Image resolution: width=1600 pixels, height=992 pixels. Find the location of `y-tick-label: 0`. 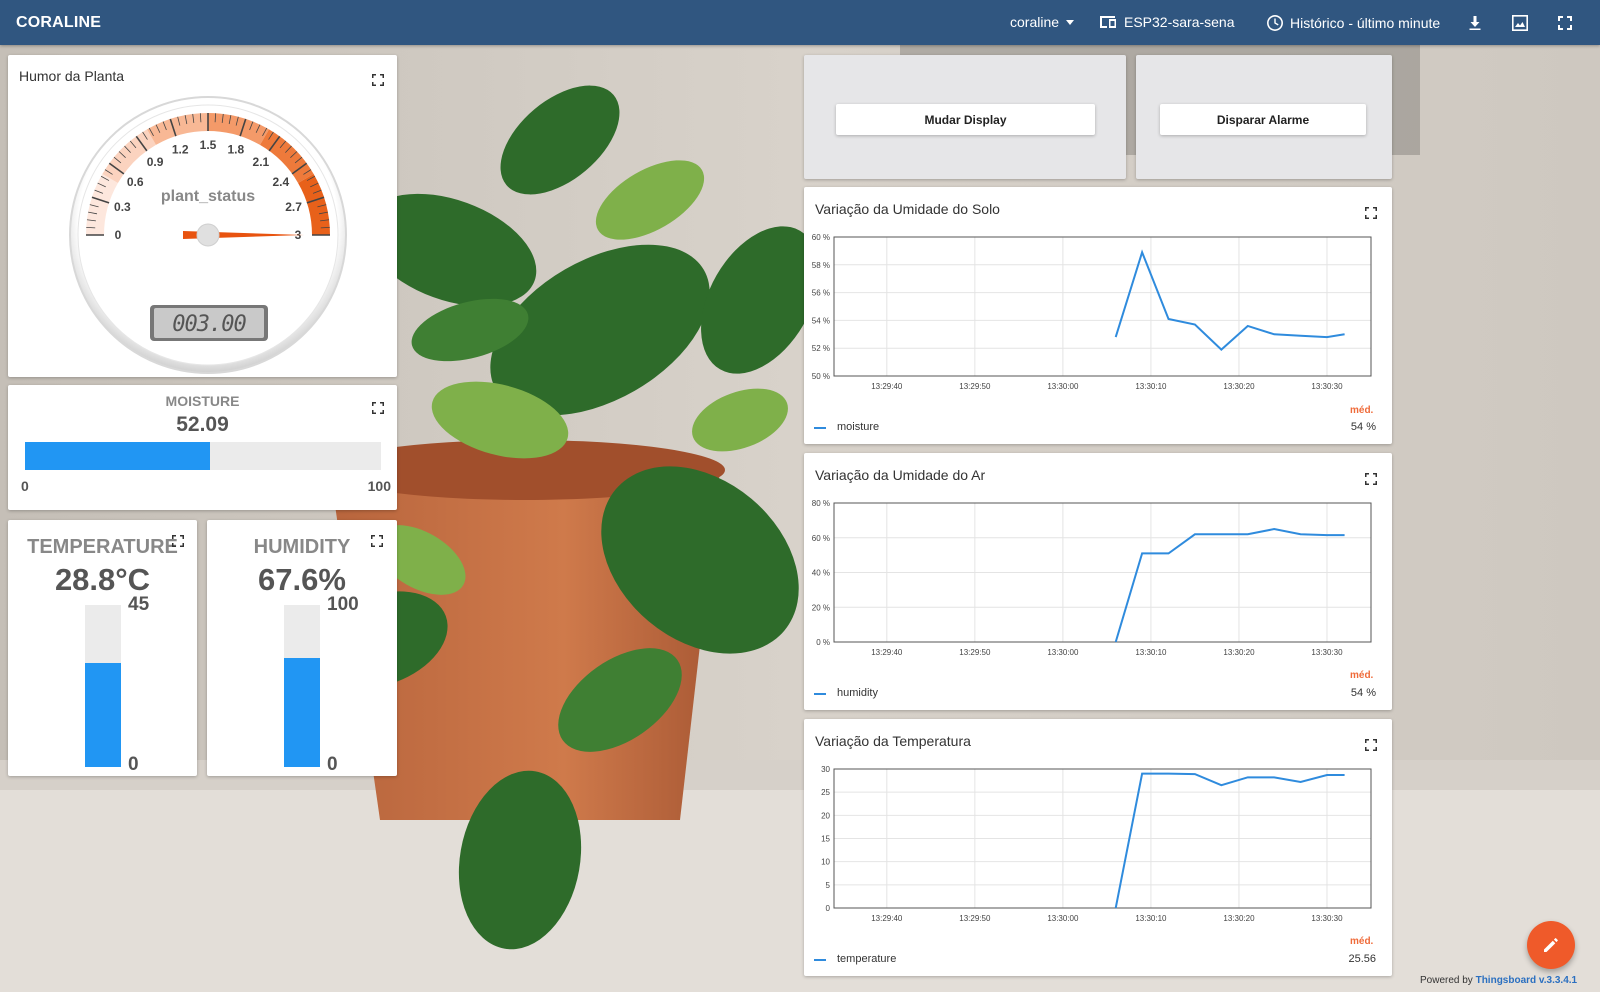

y-tick-label: 0 is located at coordinates (828, 908).